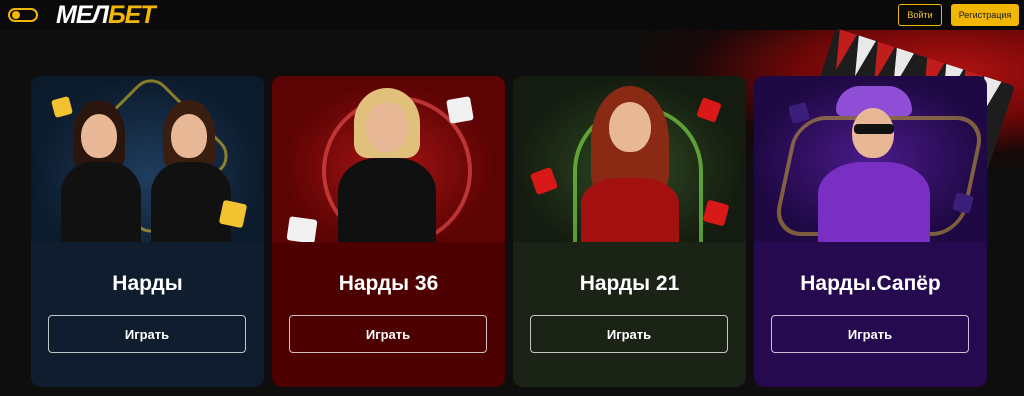 This screenshot has height=396, width=1024. I want to click on logo-text-yellow: БЕТ, so click(131, 15).